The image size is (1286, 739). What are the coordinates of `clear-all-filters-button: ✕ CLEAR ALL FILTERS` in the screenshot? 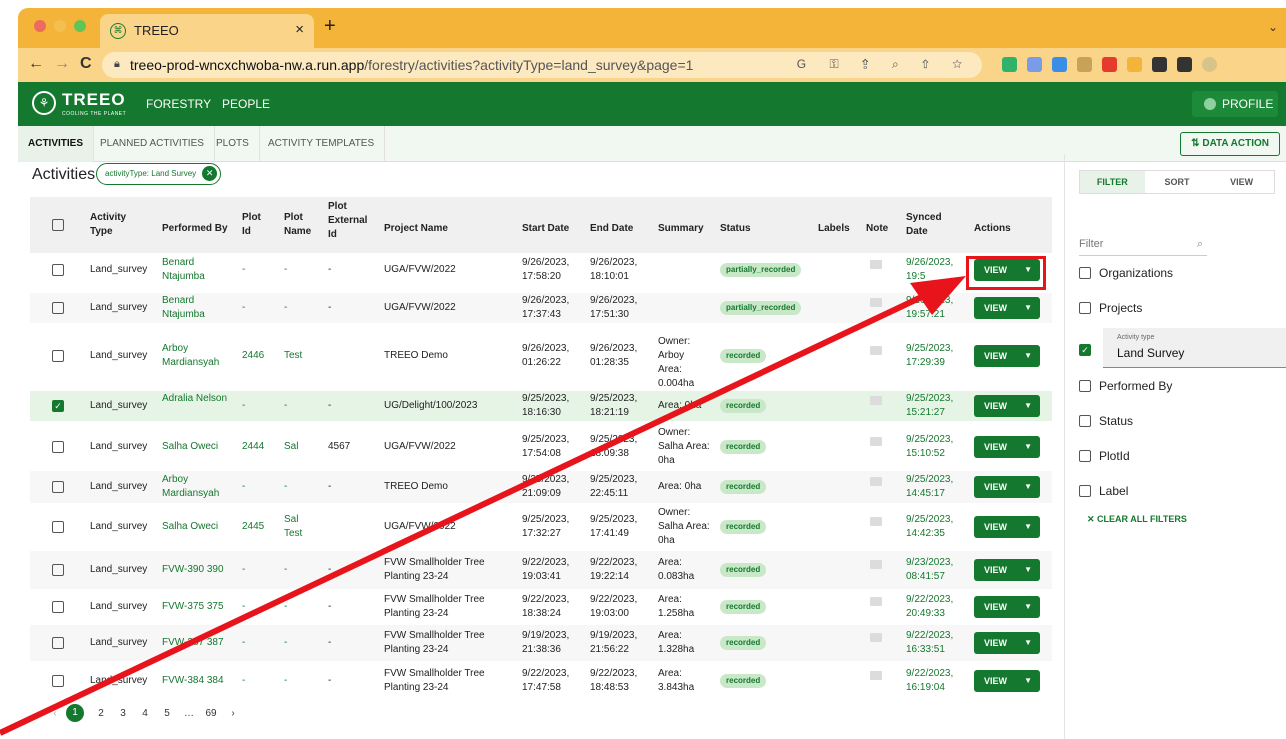 It's located at (1137, 519).